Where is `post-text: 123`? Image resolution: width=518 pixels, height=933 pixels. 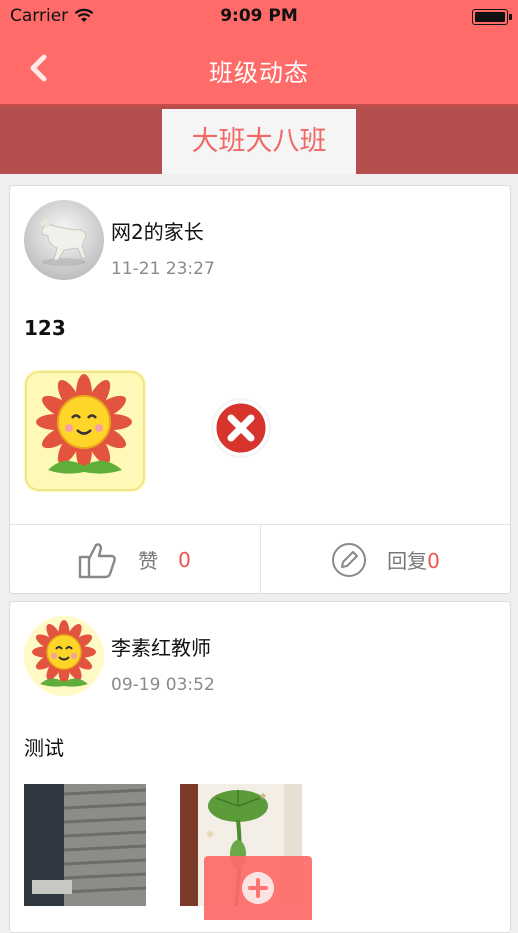 post-text: 123 is located at coordinates (45, 328).